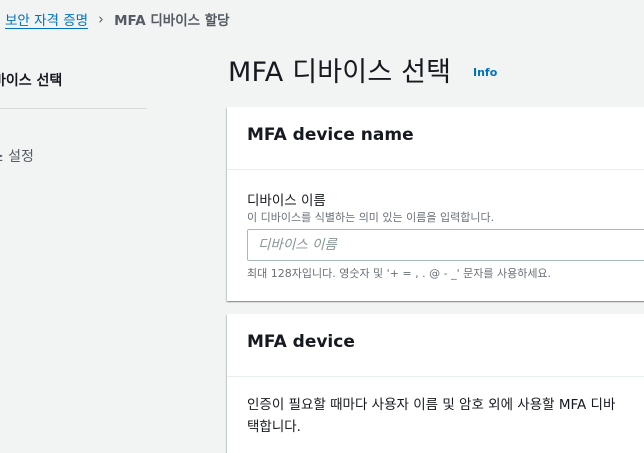  What do you see at coordinates (485, 72) in the screenshot?
I see `info-link: Info` at bounding box center [485, 72].